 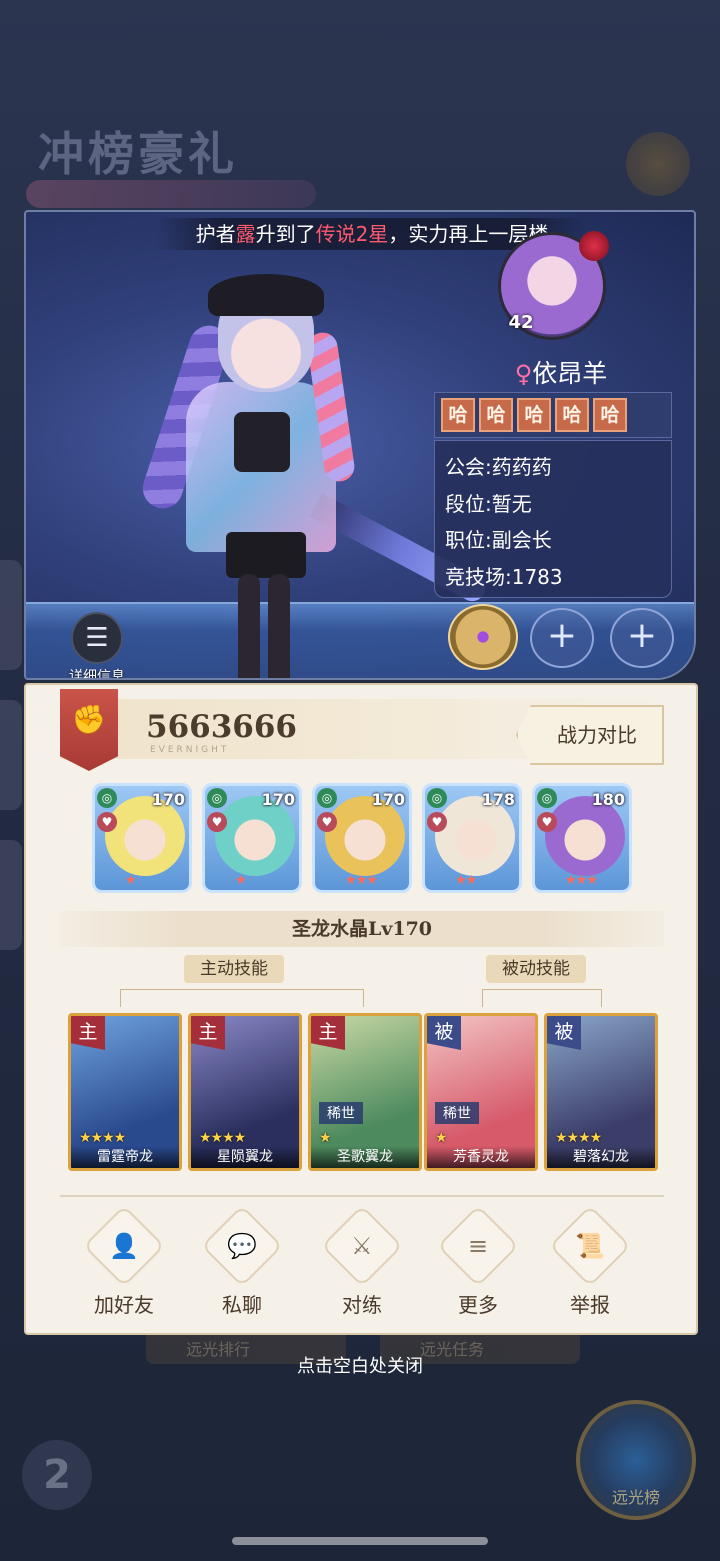 What do you see at coordinates (658, 164) in the screenshot?
I see `trophy-icon` at bounding box center [658, 164].